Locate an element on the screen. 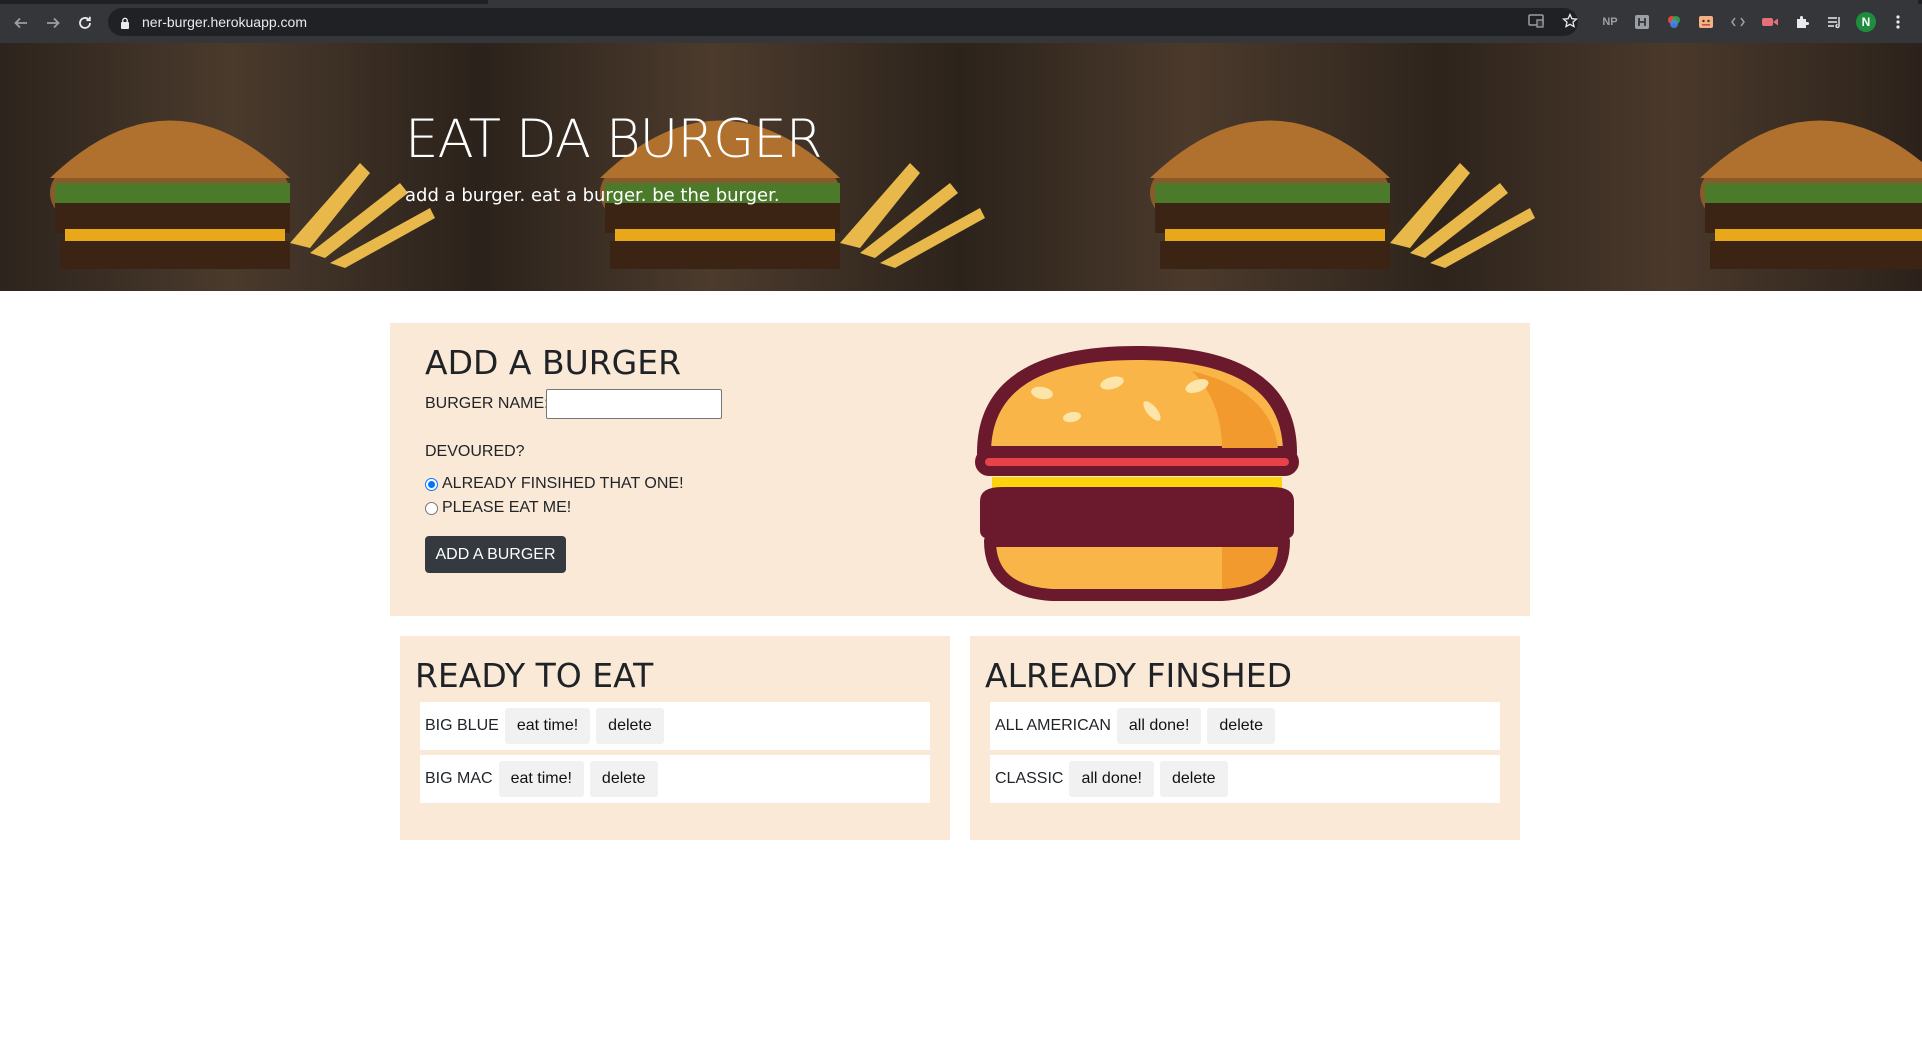 This screenshot has height=1041, width=1922. add-burger-heading: ADD A BURGER is located at coordinates (553, 362).